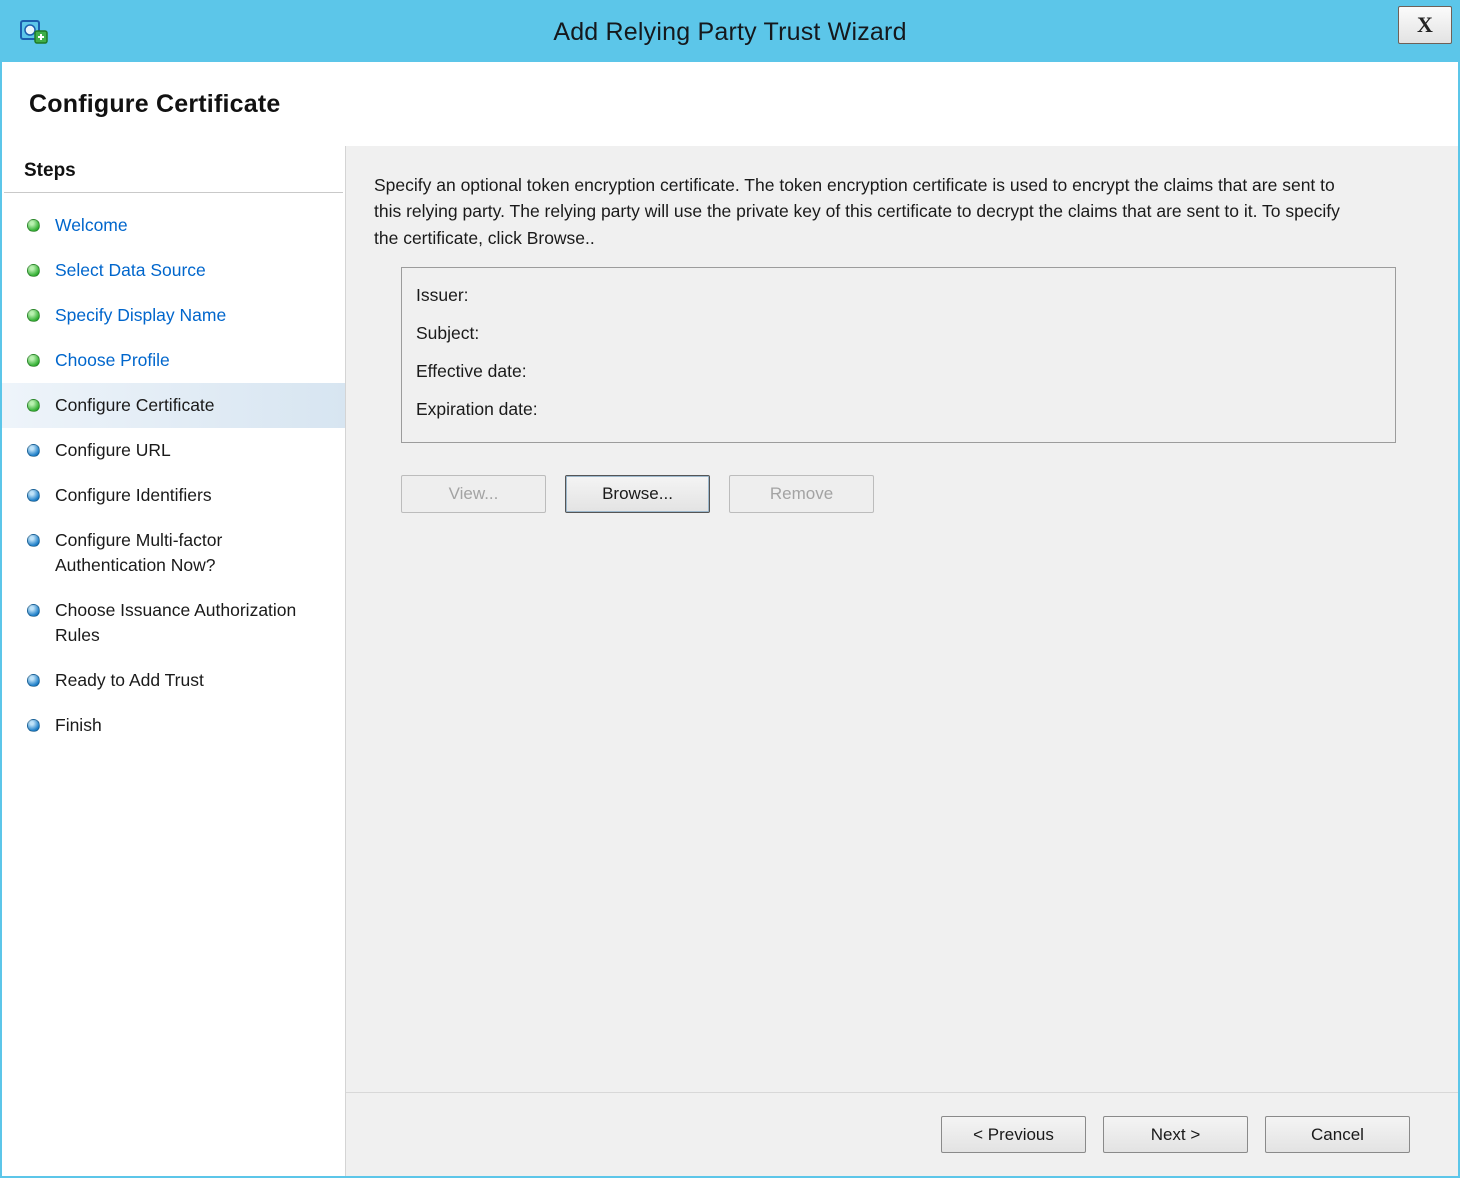 The height and width of the screenshot is (1178, 1460). I want to click on step-label: Configure Identifiers, so click(133, 495).